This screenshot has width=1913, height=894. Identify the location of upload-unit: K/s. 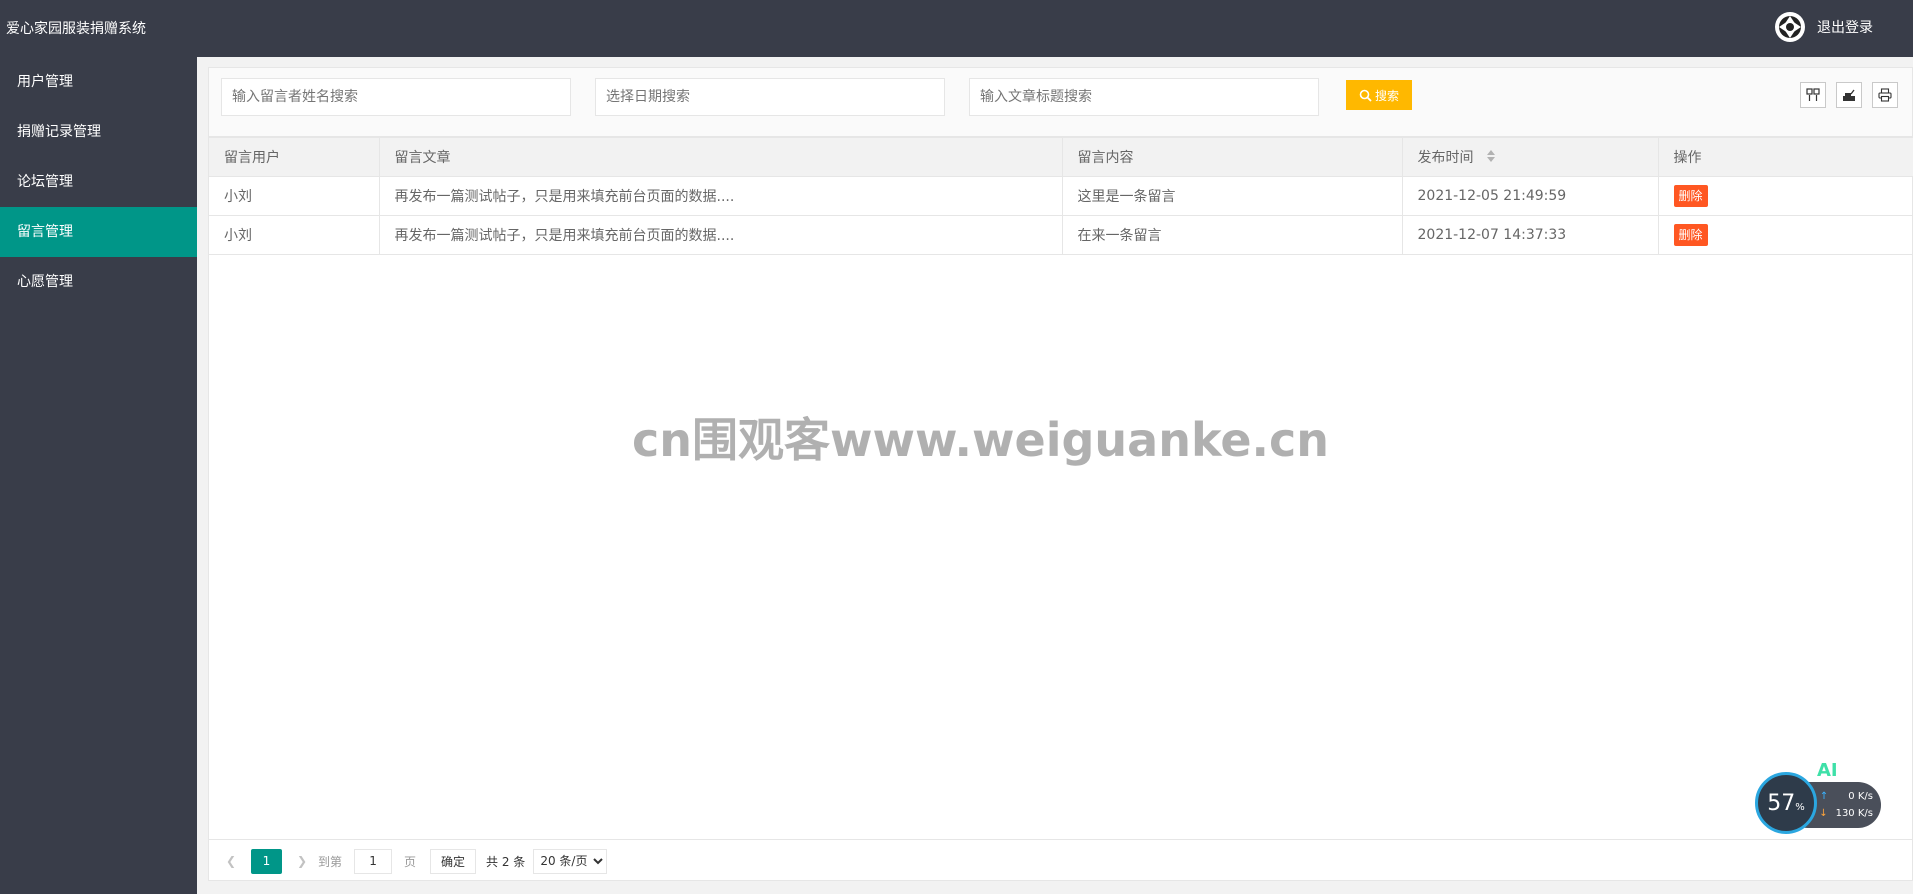
(1865, 796).